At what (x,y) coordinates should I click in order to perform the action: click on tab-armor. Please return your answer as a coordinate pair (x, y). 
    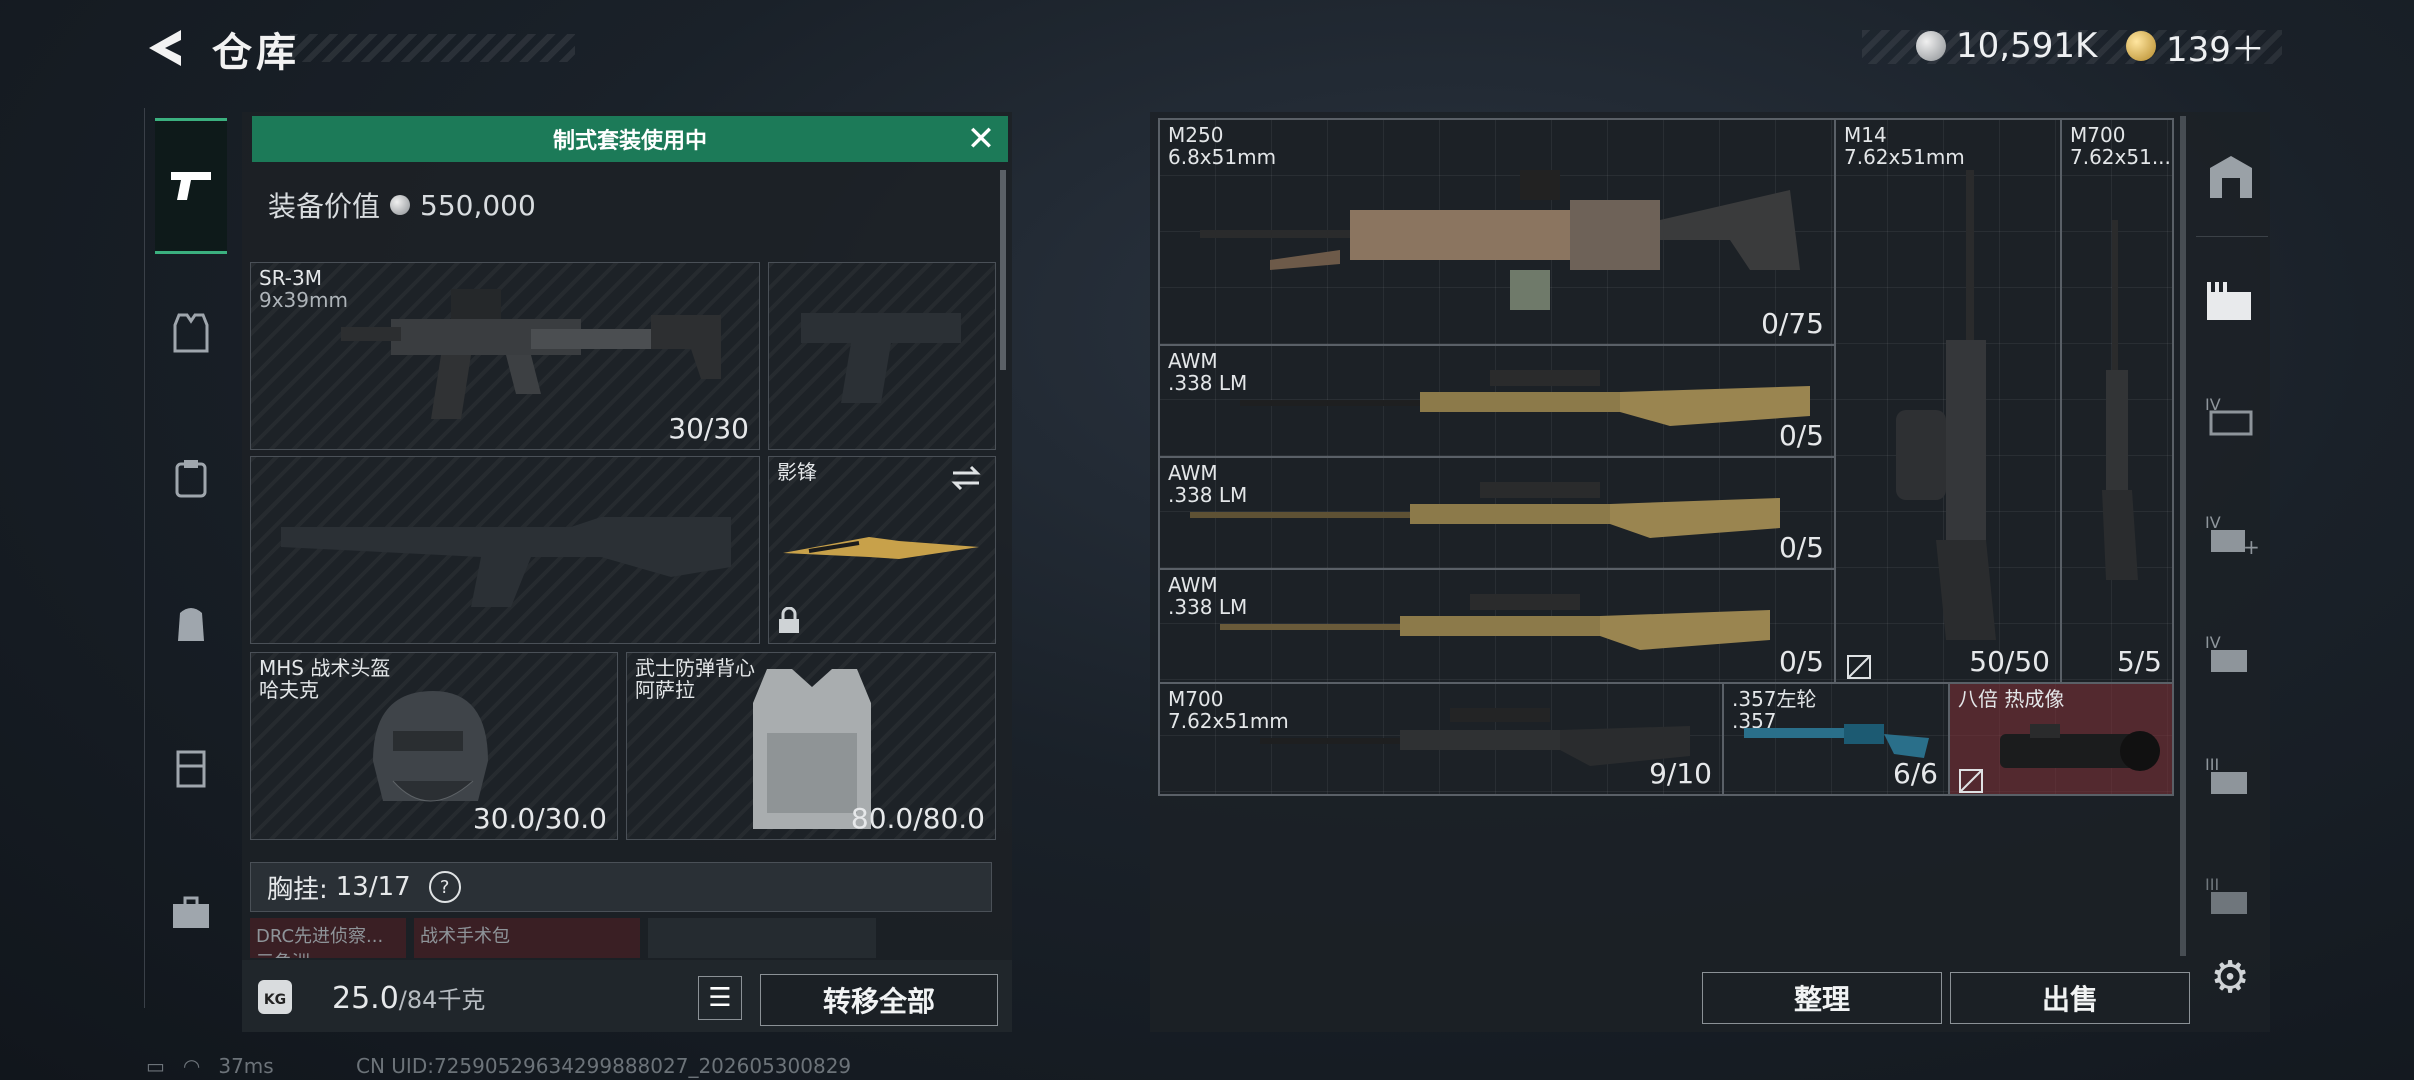
    Looking at the image, I should click on (191, 478).